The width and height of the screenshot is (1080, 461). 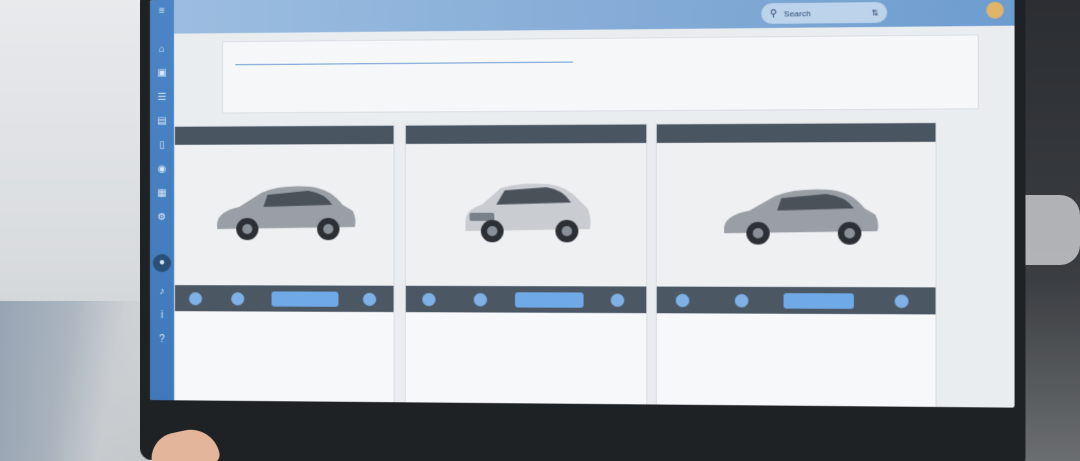 What do you see at coordinates (773, 13) in the screenshot?
I see `search-icon: ⚲` at bounding box center [773, 13].